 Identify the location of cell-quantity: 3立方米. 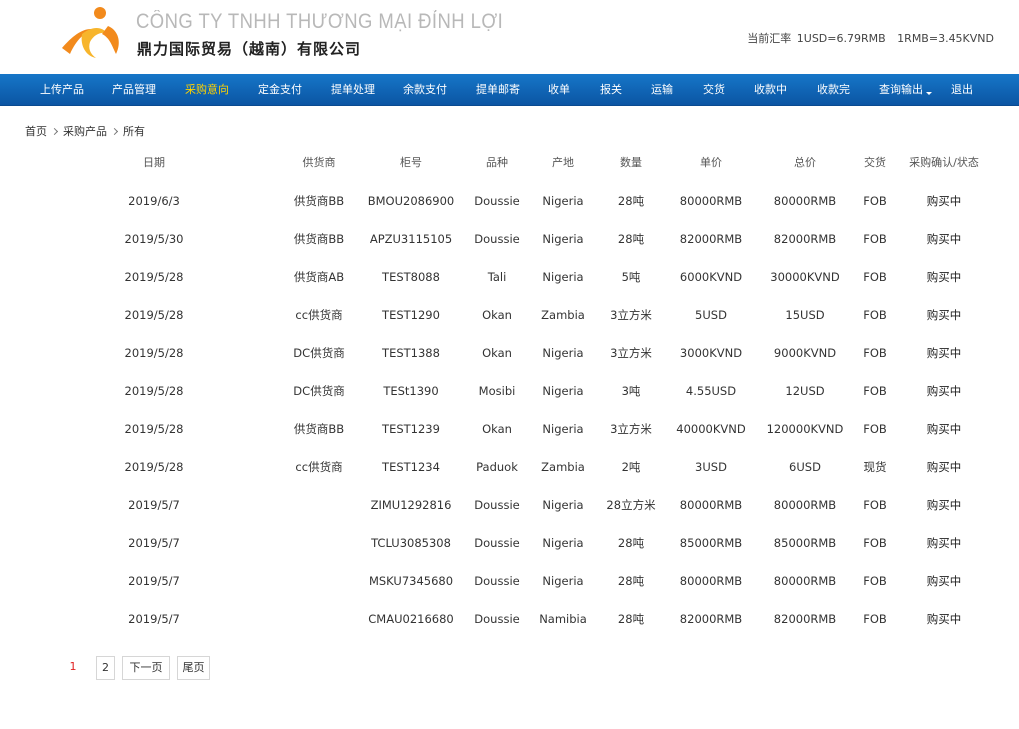
(631, 315).